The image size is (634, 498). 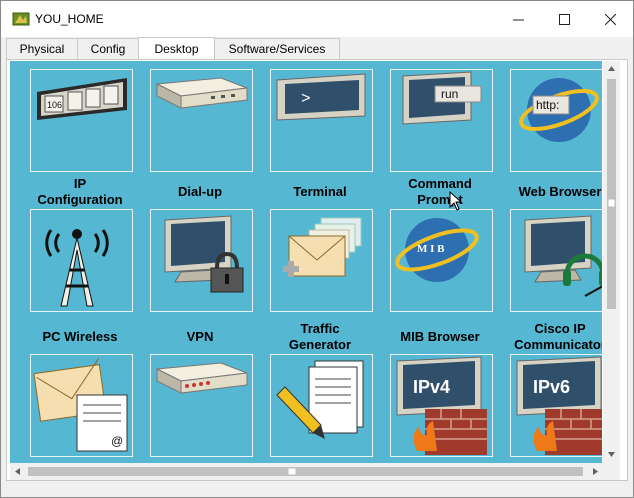 I want to click on run-text: run, so click(x=449, y=94).